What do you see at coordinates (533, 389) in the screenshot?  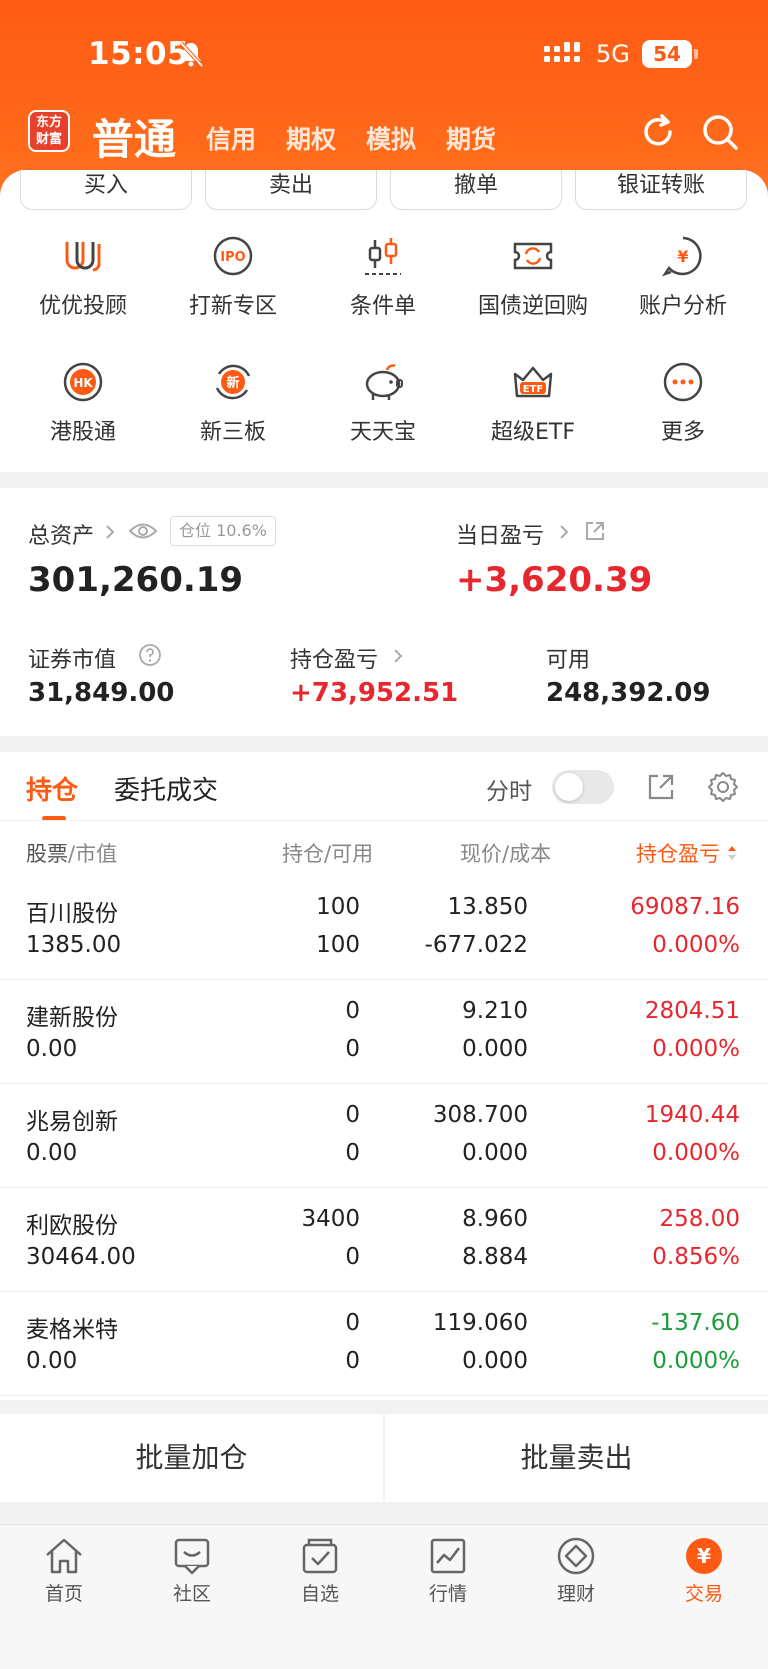 I see `svg-text: ETF` at bounding box center [533, 389].